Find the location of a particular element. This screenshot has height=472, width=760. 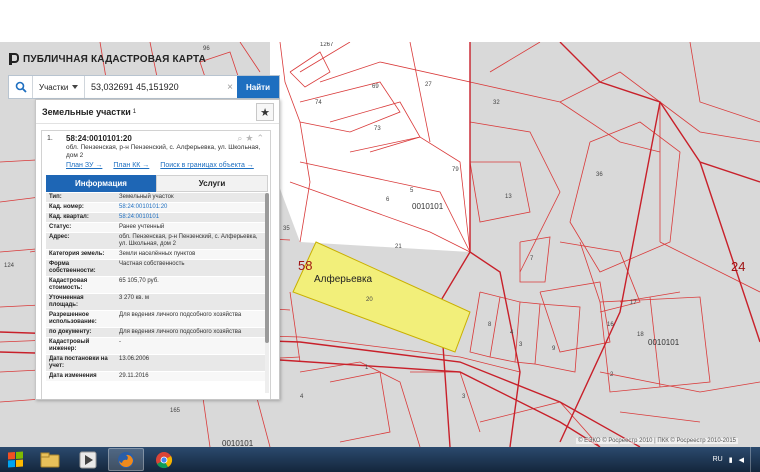

attribute-label: Статус: is located at coordinates (60, 227).